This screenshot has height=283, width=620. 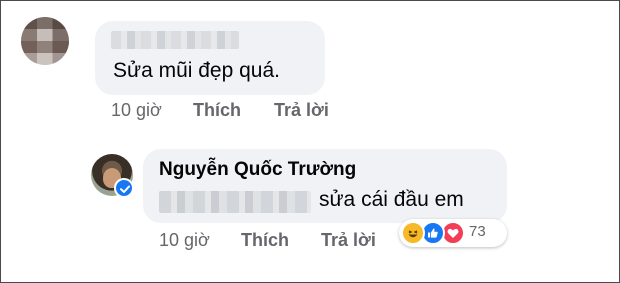 What do you see at coordinates (257, 170) in the screenshot?
I see `reply-author-name: Nguyễn Quốc Trường` at bounding box center [257, 170].